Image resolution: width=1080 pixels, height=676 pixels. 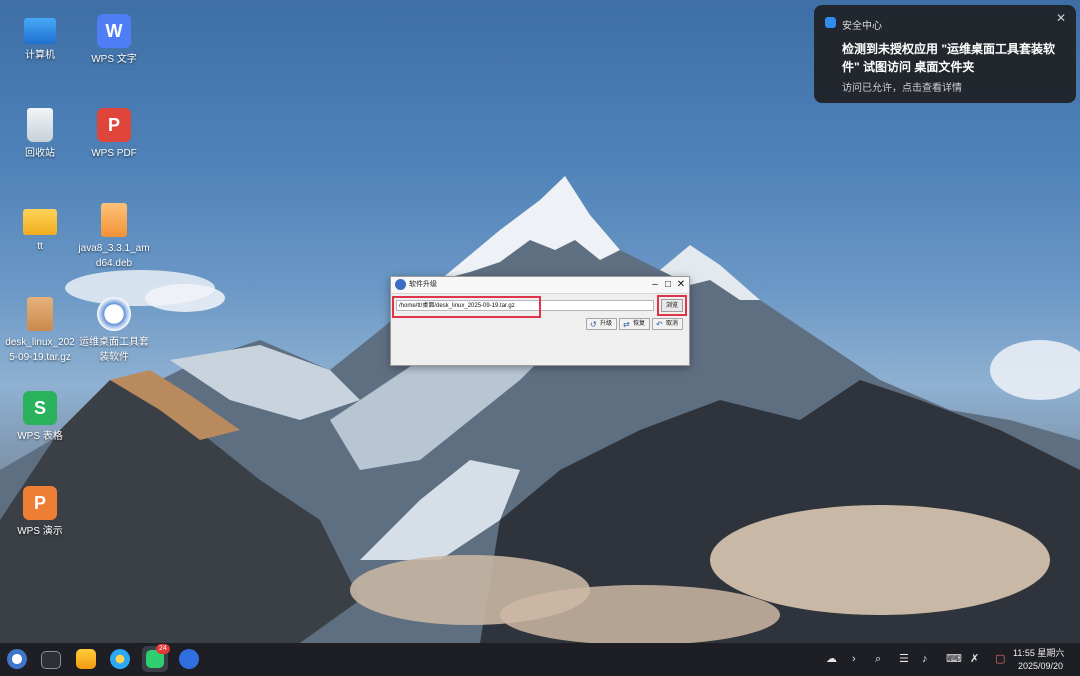 I want to click on desktop-icon-label: desk_linux_2025-09-19.tar.gz, so click(x=40, y=350).